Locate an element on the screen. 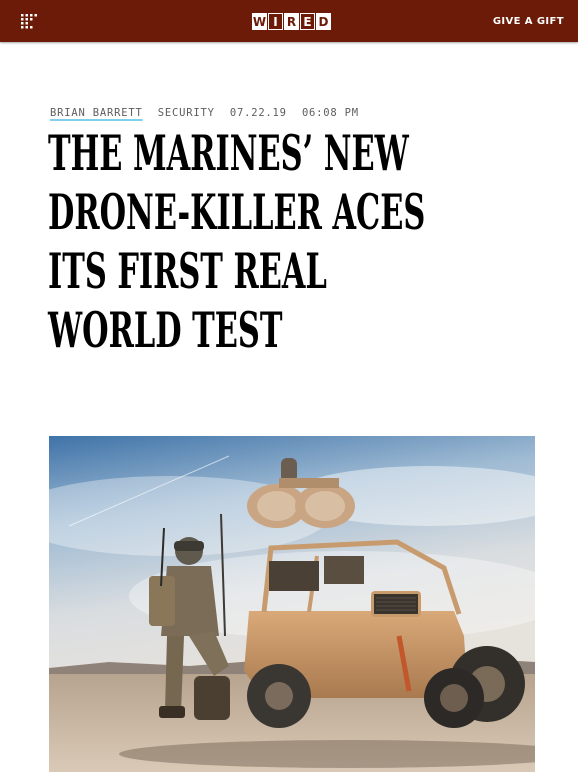  grid-menu-icon is located at coordinates (29, 21).